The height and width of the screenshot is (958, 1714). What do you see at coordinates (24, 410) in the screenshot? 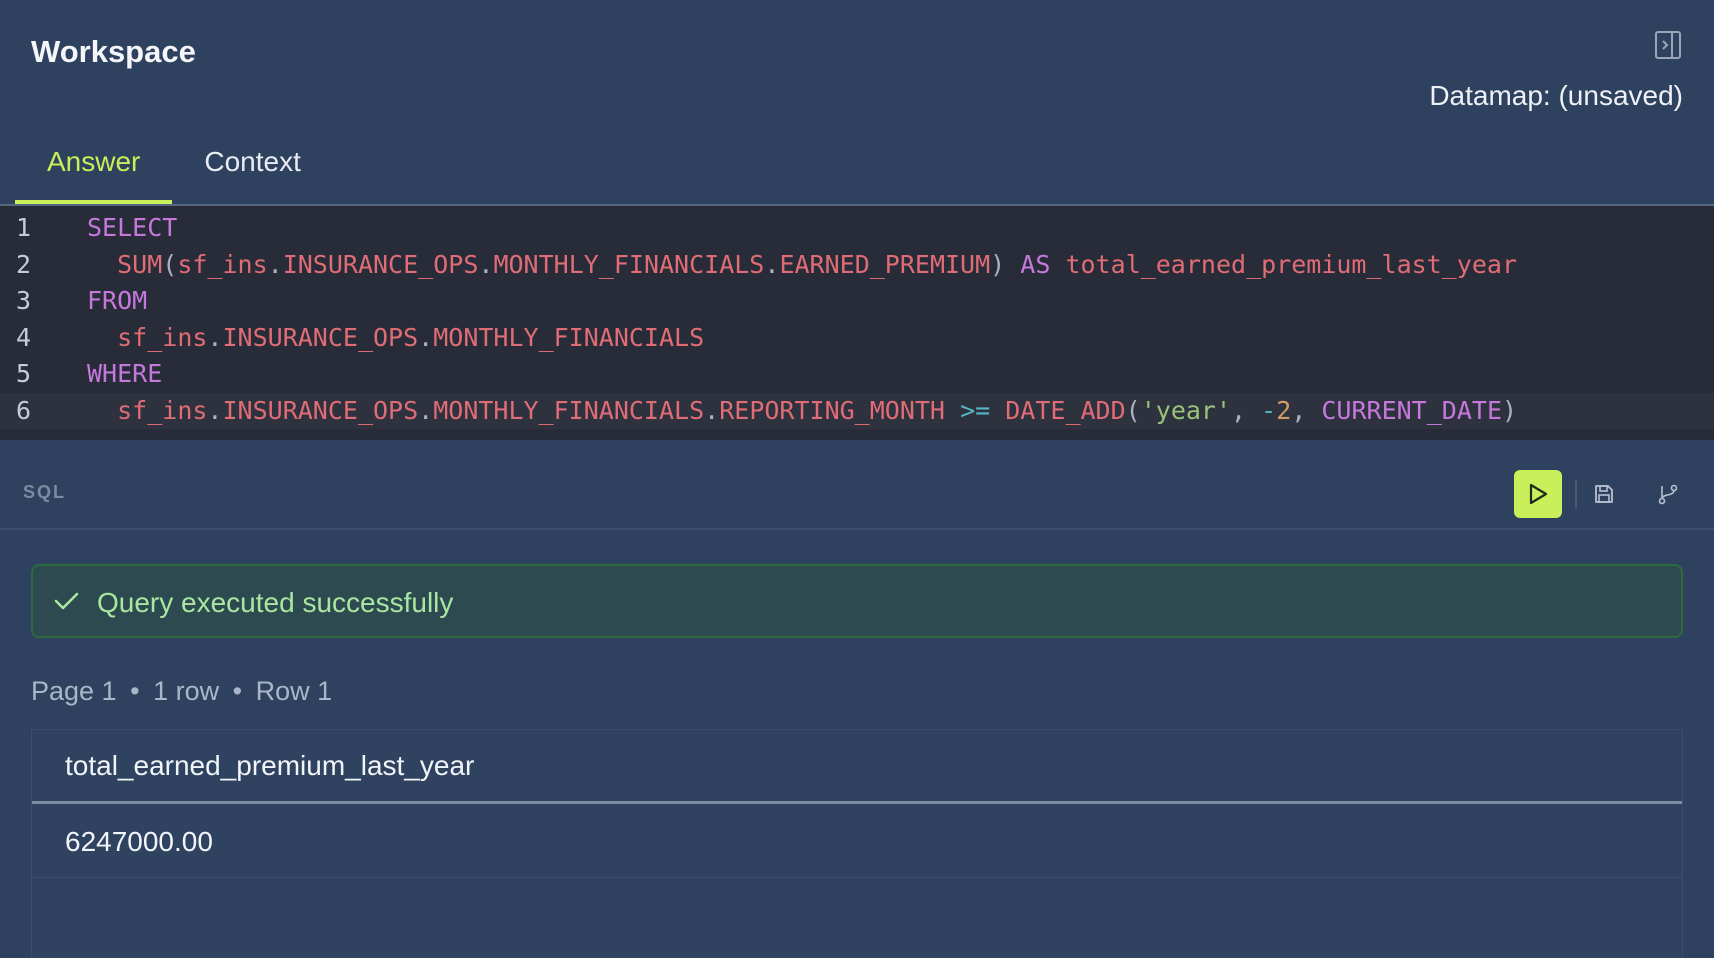
I see `line-number: 6` at bounding box center [24, 410].